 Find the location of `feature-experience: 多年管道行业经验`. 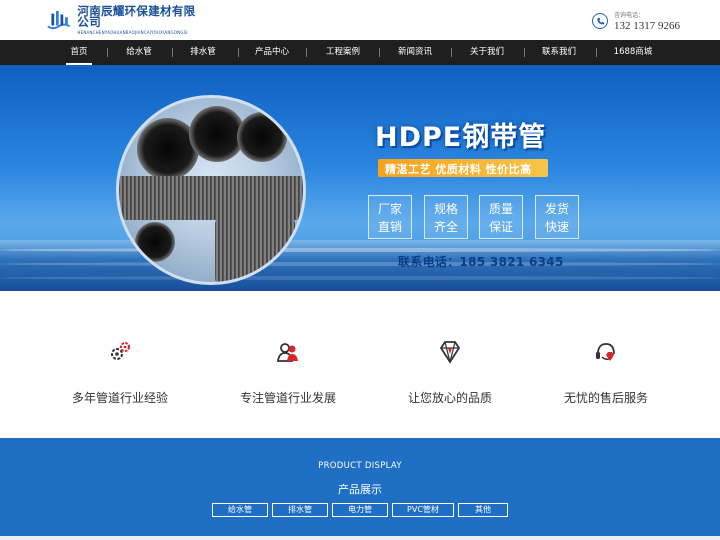

feature-experience: 多年管道行业经验 is located at coordinates (120, 372).